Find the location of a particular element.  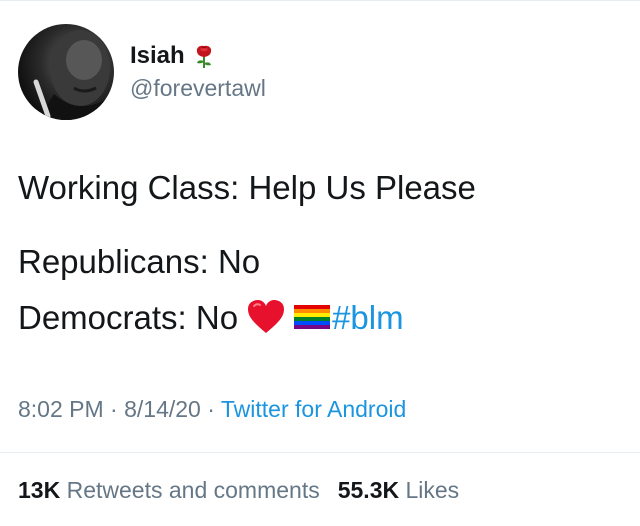

likes-count: 55.3K is located at coordinates (368, 490).